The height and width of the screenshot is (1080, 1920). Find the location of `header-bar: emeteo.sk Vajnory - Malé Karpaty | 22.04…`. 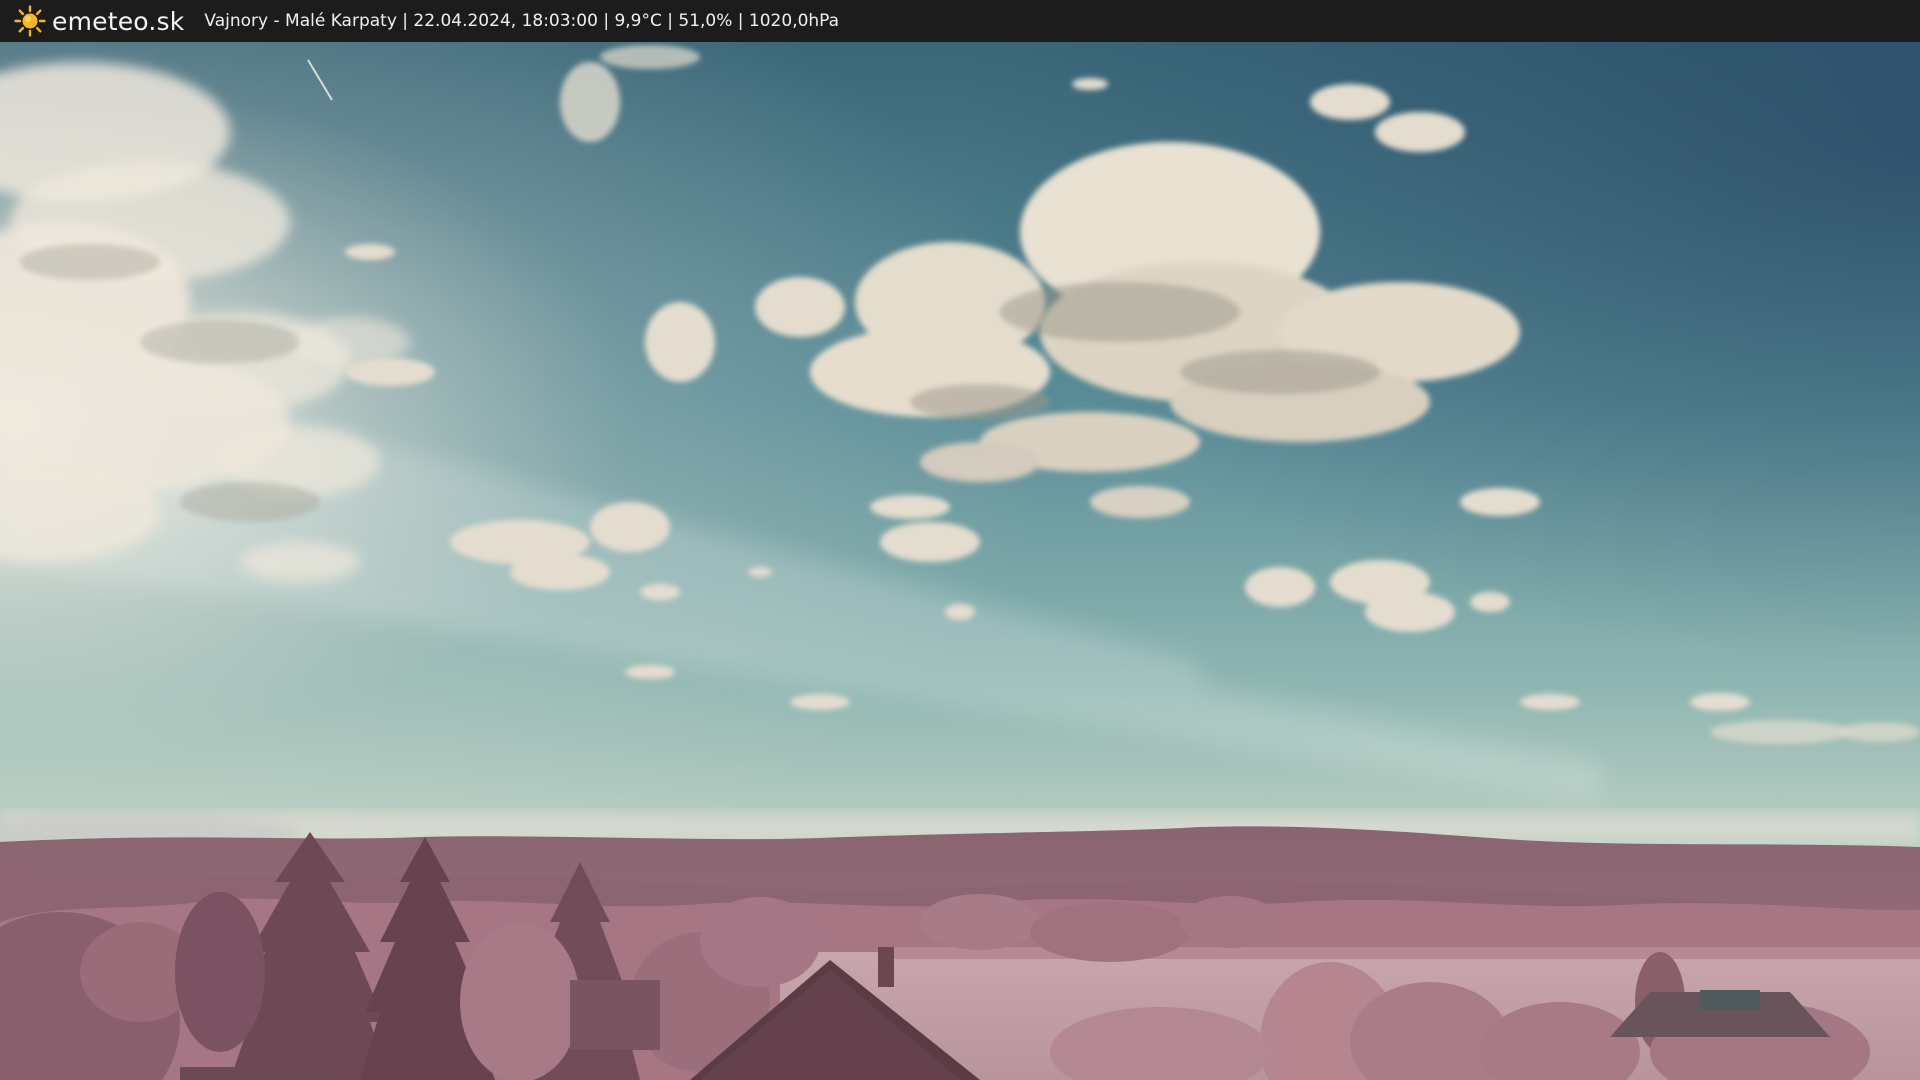

header-bar: emeteo.sk Vajnory - Malé Karpaty | 22.04… is located at coordinates (960, 21).